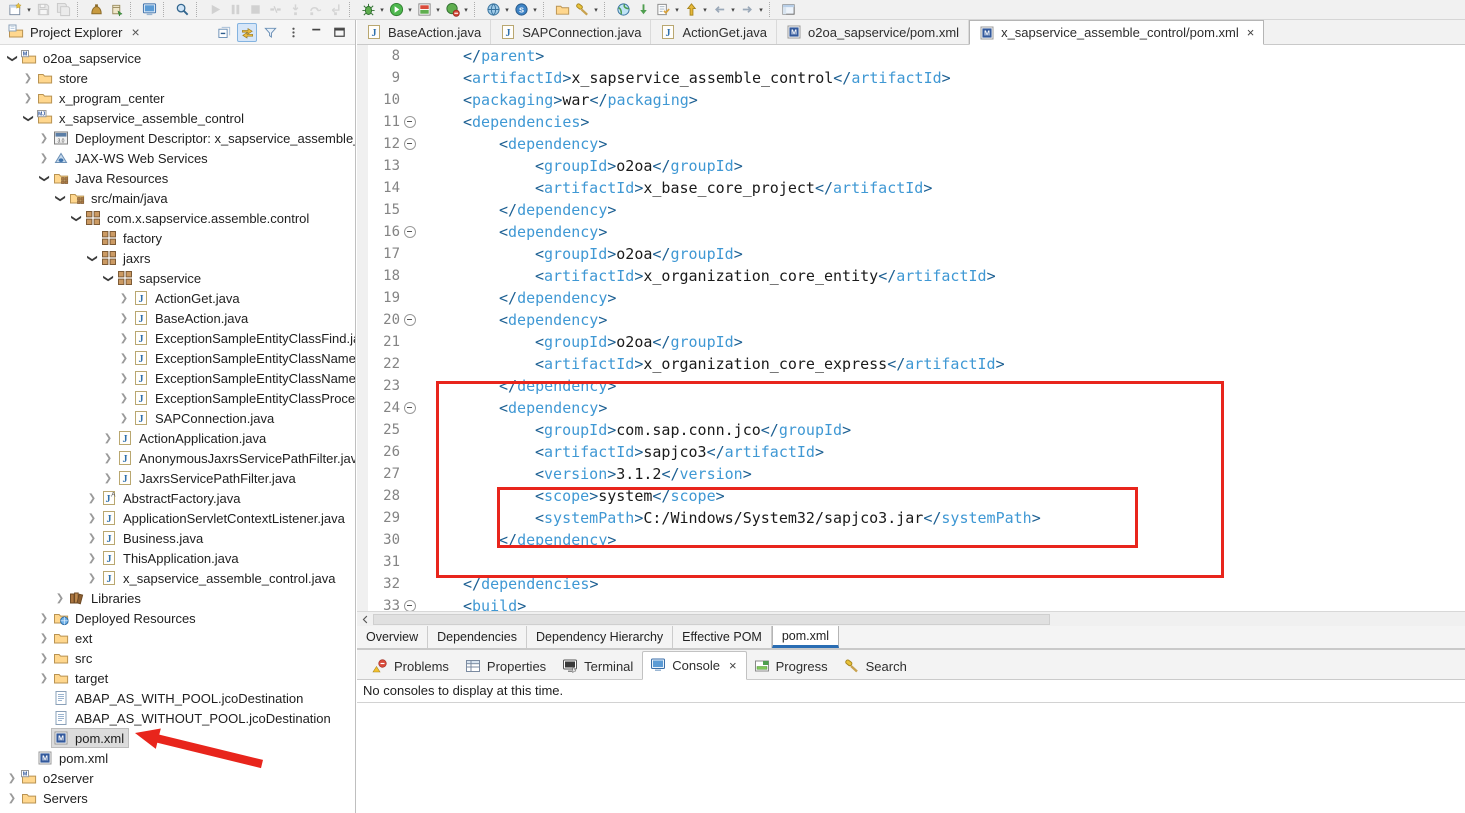 This screenshot has height=813, width=1465. I want to click on code-line: 26 <artifactId>sapjco3</artifactId>, so click(911, 452).